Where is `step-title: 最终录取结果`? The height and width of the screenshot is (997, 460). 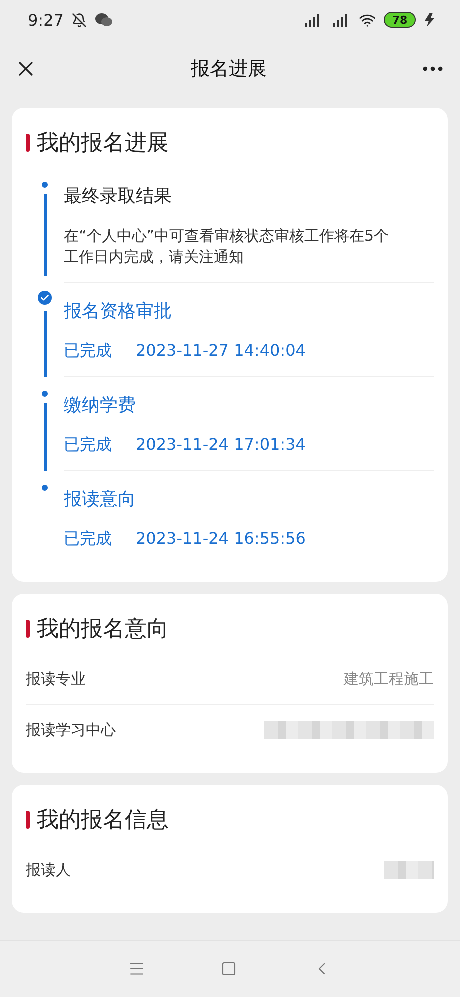 step-title: 最终录取结果 is located at coordinates (118, 196).